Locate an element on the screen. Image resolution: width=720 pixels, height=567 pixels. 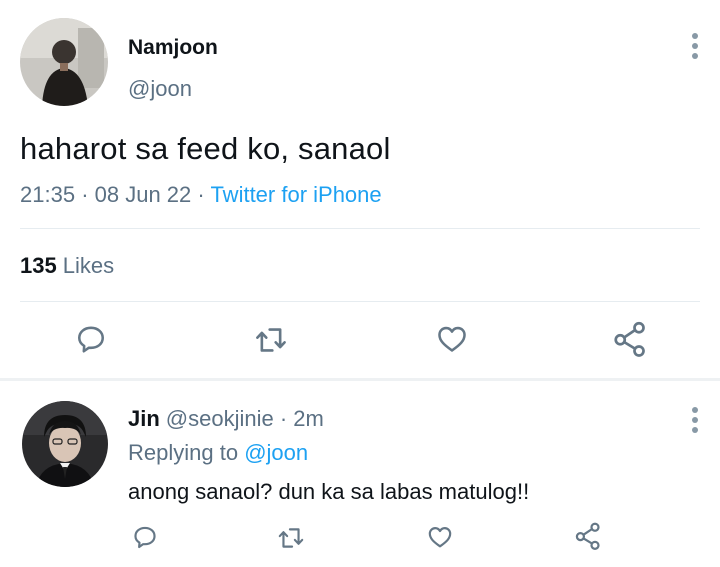
reply-text: anong sanaol? dun ka sa labas matulog!! is located at coordinates (329, 491).